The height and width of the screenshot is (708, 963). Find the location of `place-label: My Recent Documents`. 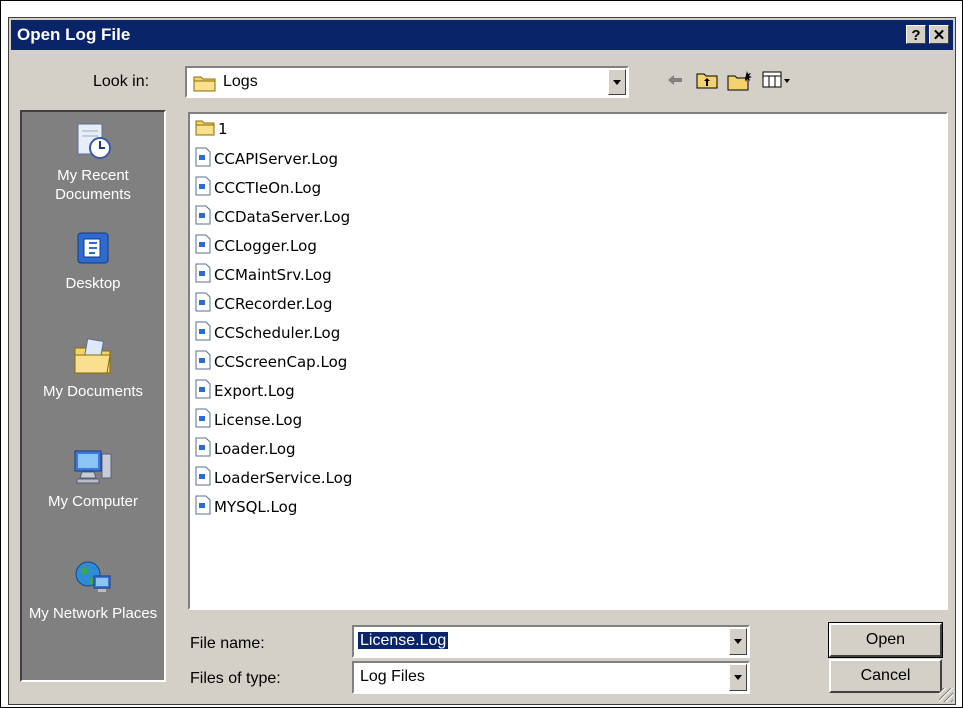

place-label: My Recent Documents is located at coordinates (93, 185).